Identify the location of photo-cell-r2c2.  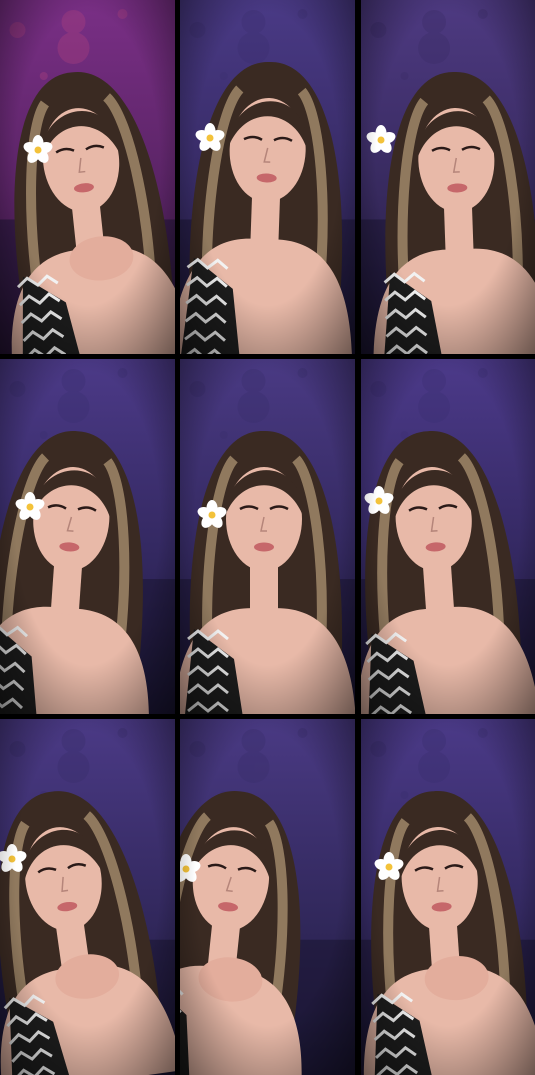
(267, 536).